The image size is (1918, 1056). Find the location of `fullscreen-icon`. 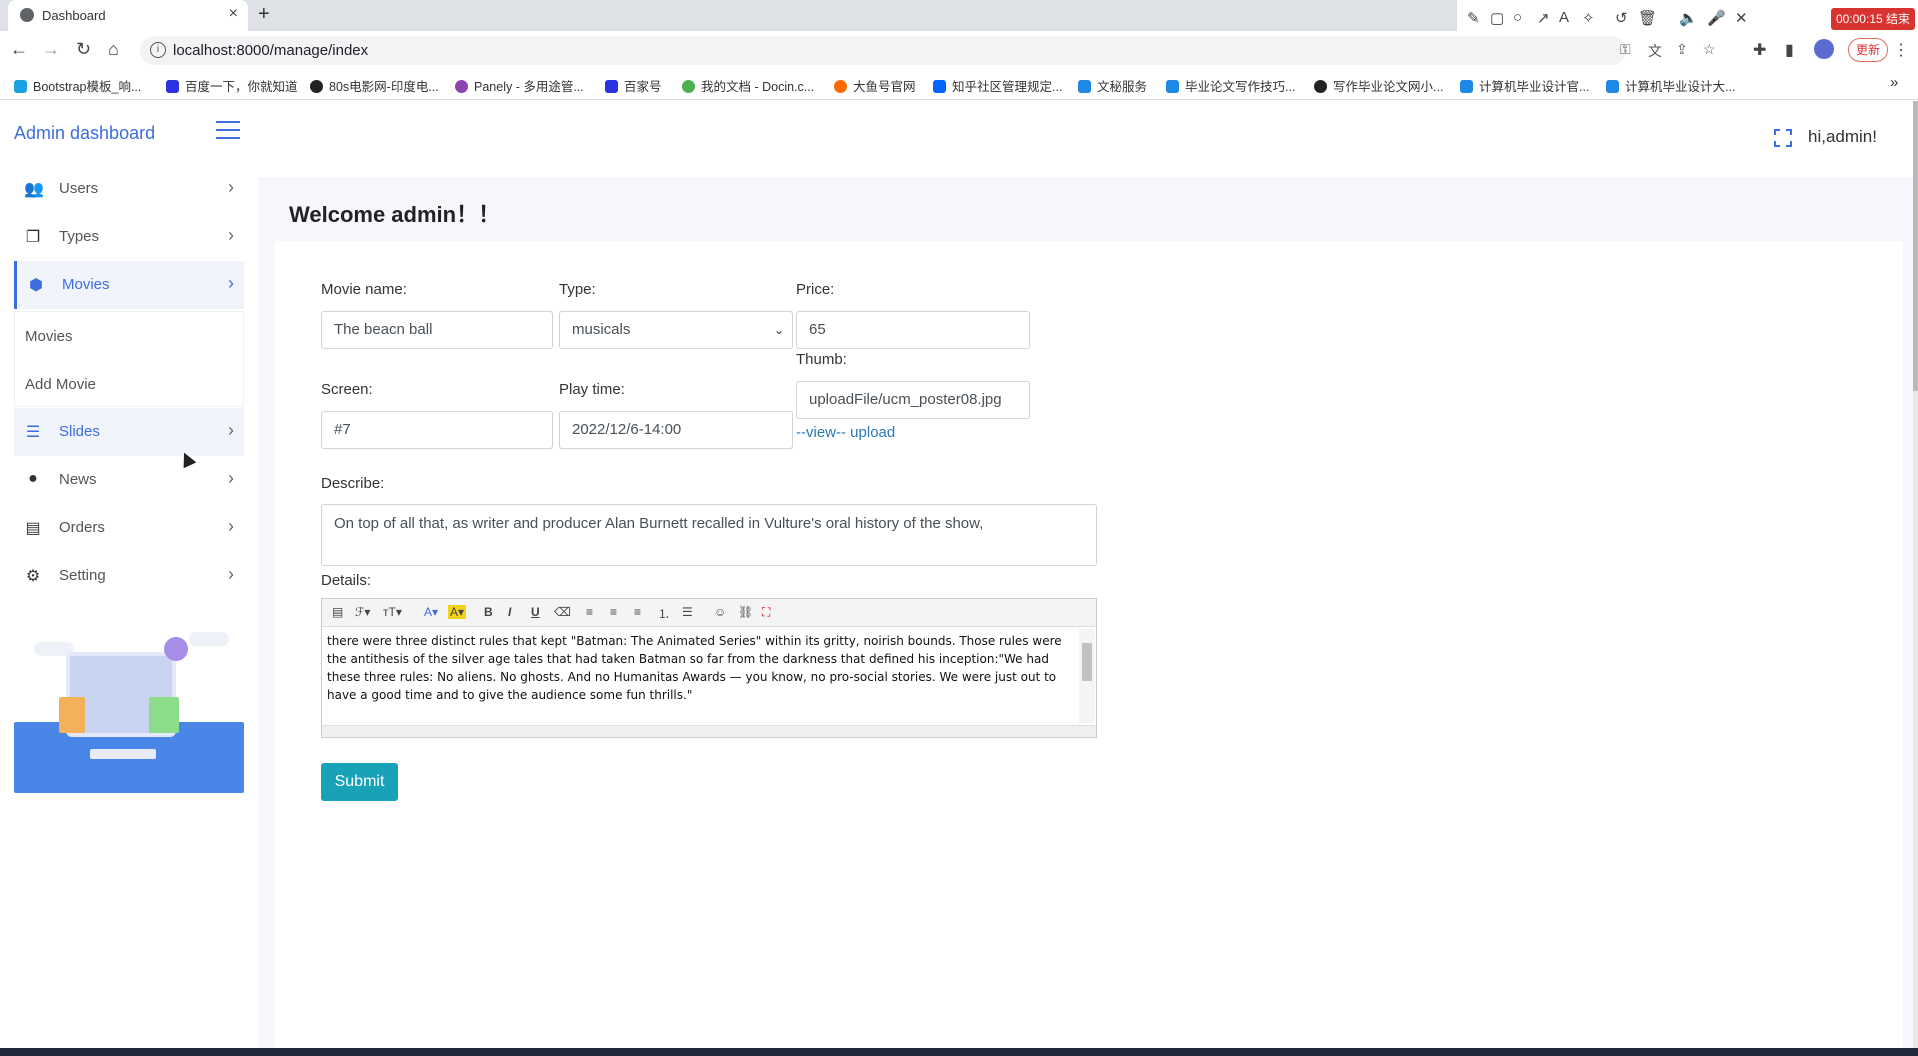

fullscreen-icon is located at coordinates (1783, 138).